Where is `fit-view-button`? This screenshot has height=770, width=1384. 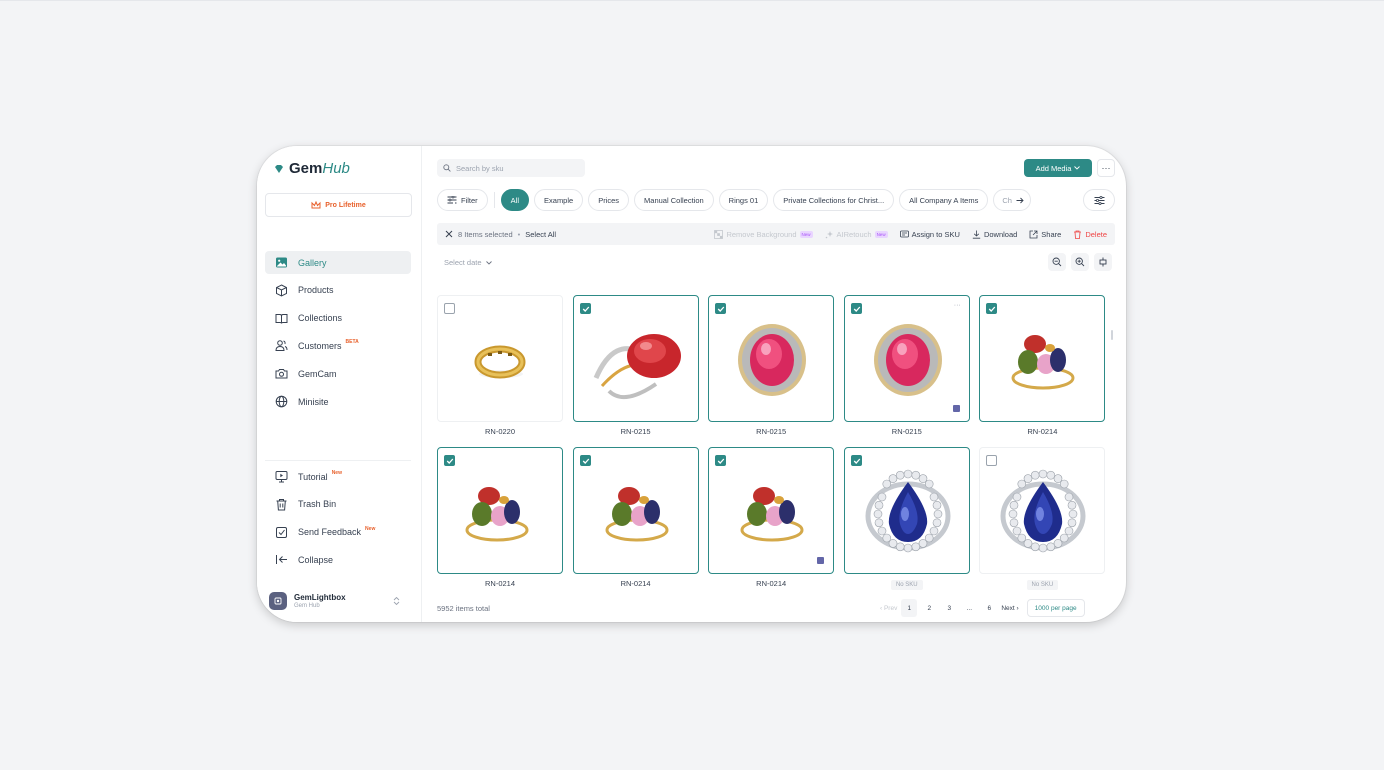 fit-view-button is located at coordinates (1103, 262).